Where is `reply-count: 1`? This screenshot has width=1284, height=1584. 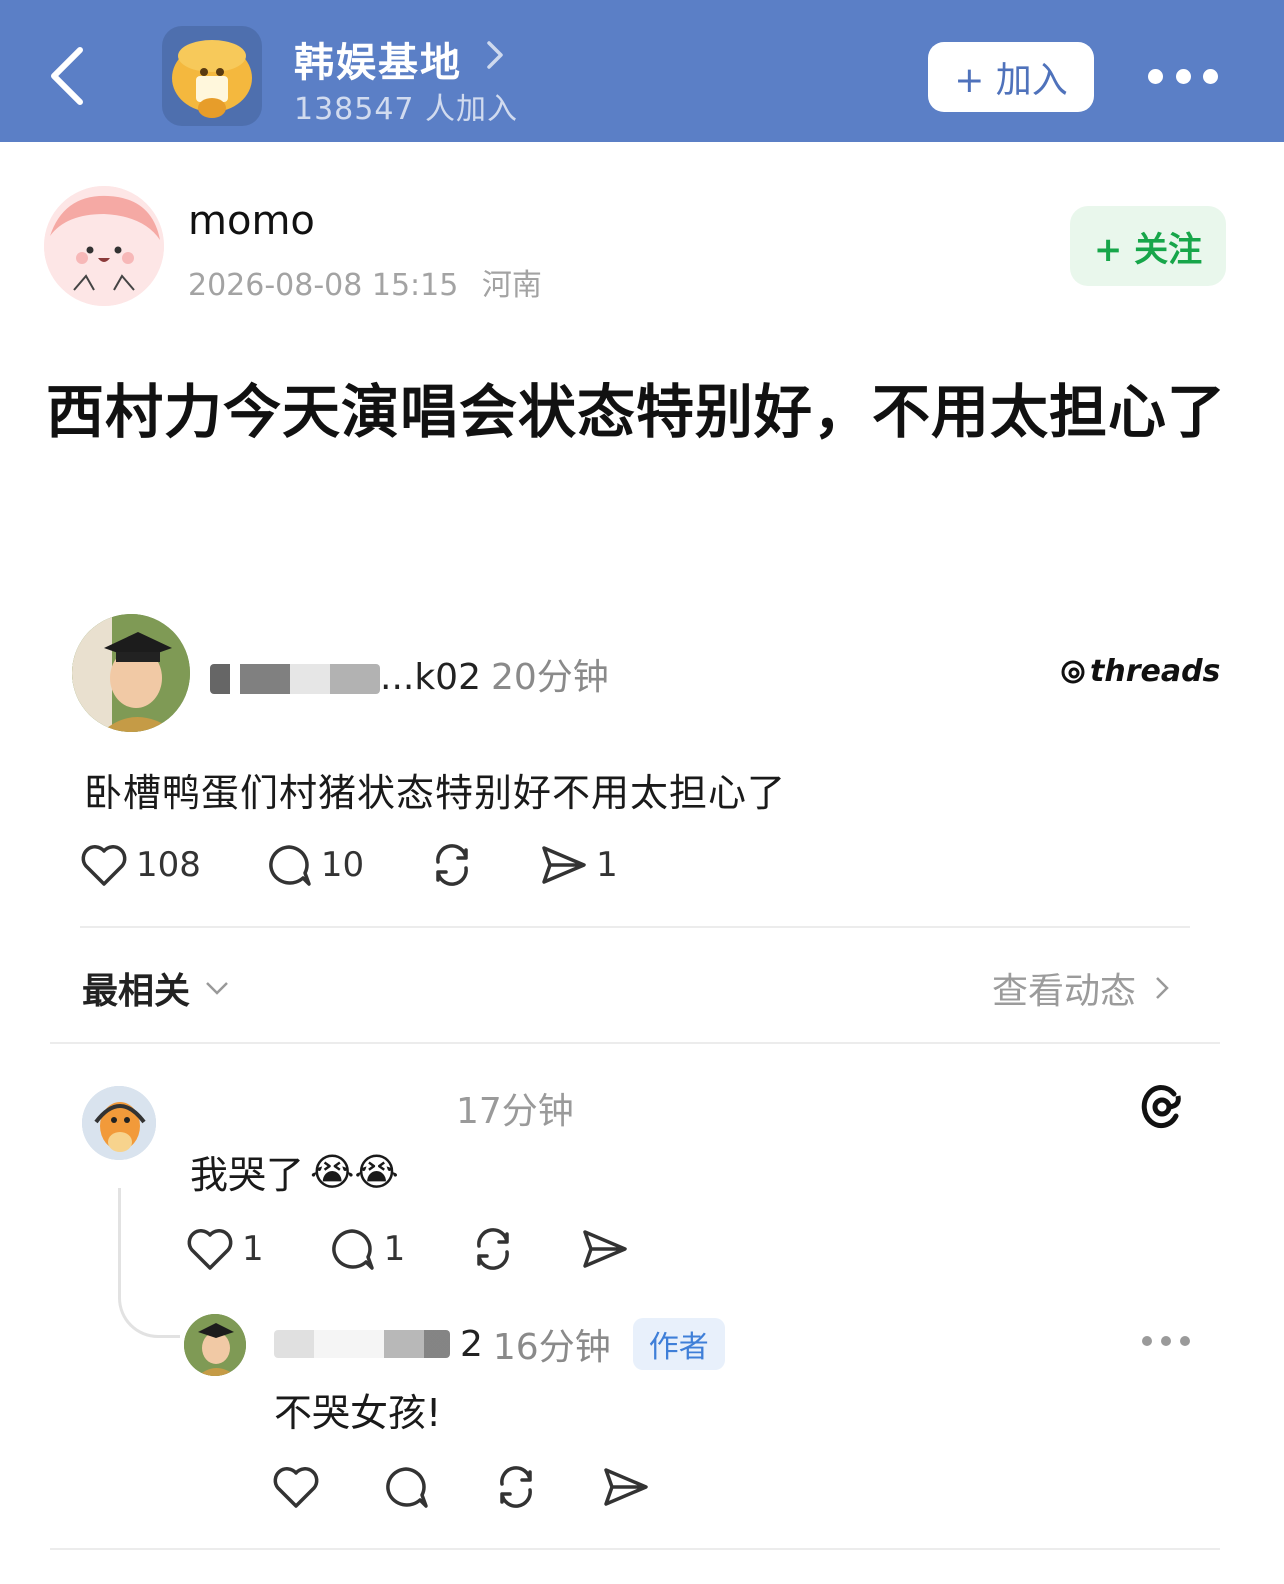
reply-count: 1 is located at coordinates (394, 1249).